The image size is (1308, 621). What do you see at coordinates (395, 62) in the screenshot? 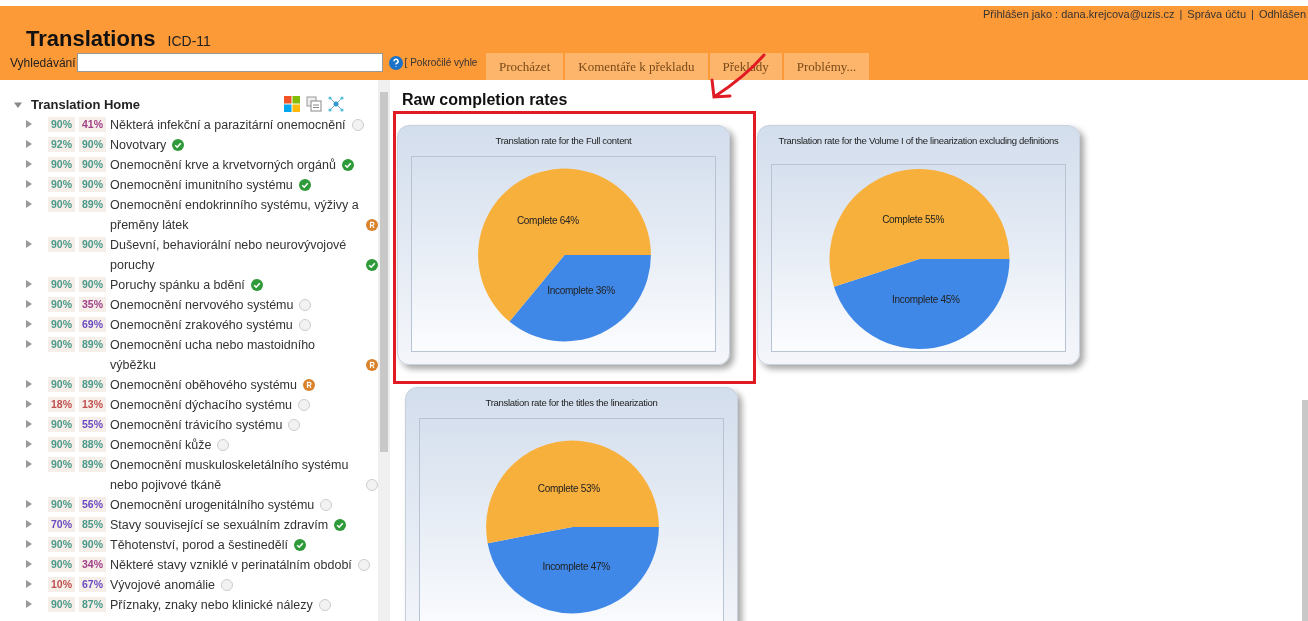
I see `help-icon` at bounding box center [395, 62].